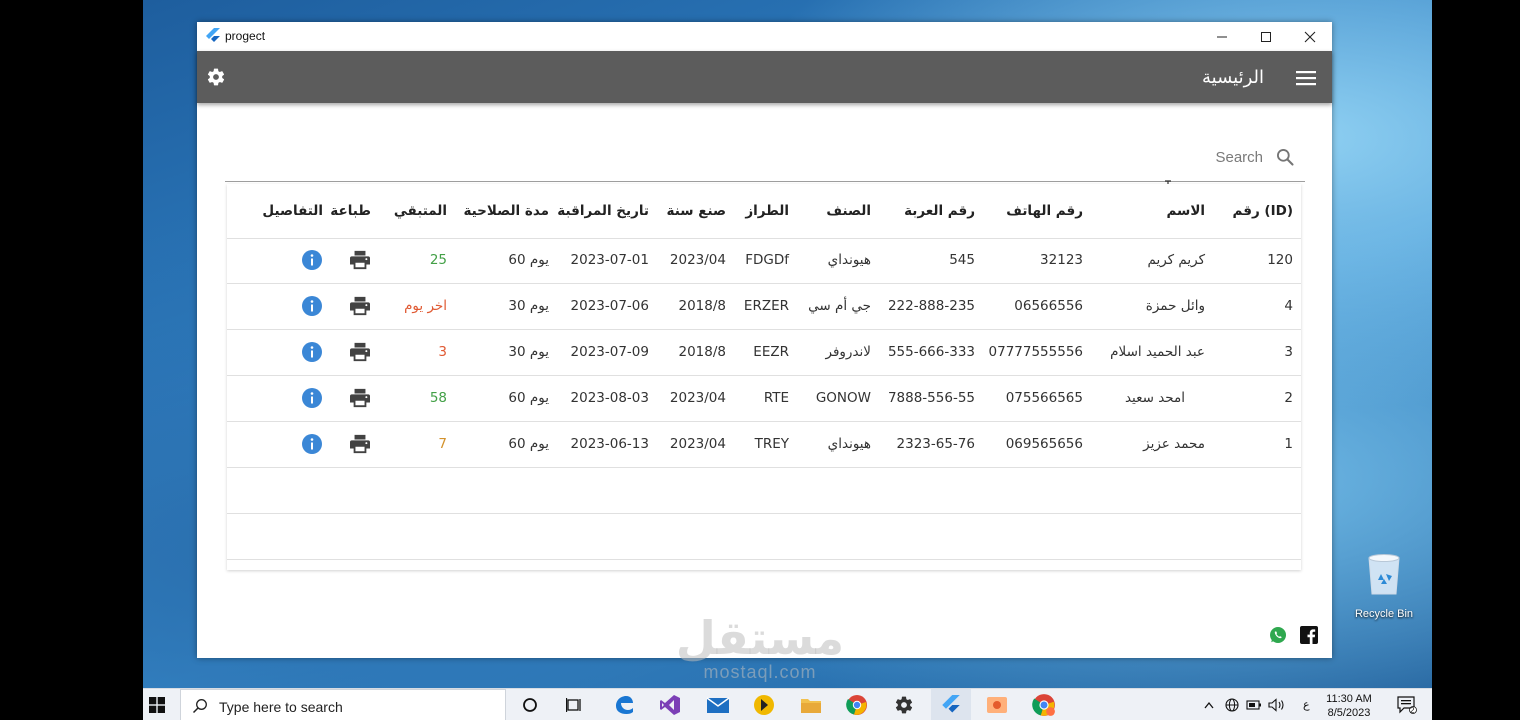 The image size is (1520, 720). What do you see at coordinates (1306, 78) in the screenshot?
I see `menu-icon` at bounding box center [1306, 78].